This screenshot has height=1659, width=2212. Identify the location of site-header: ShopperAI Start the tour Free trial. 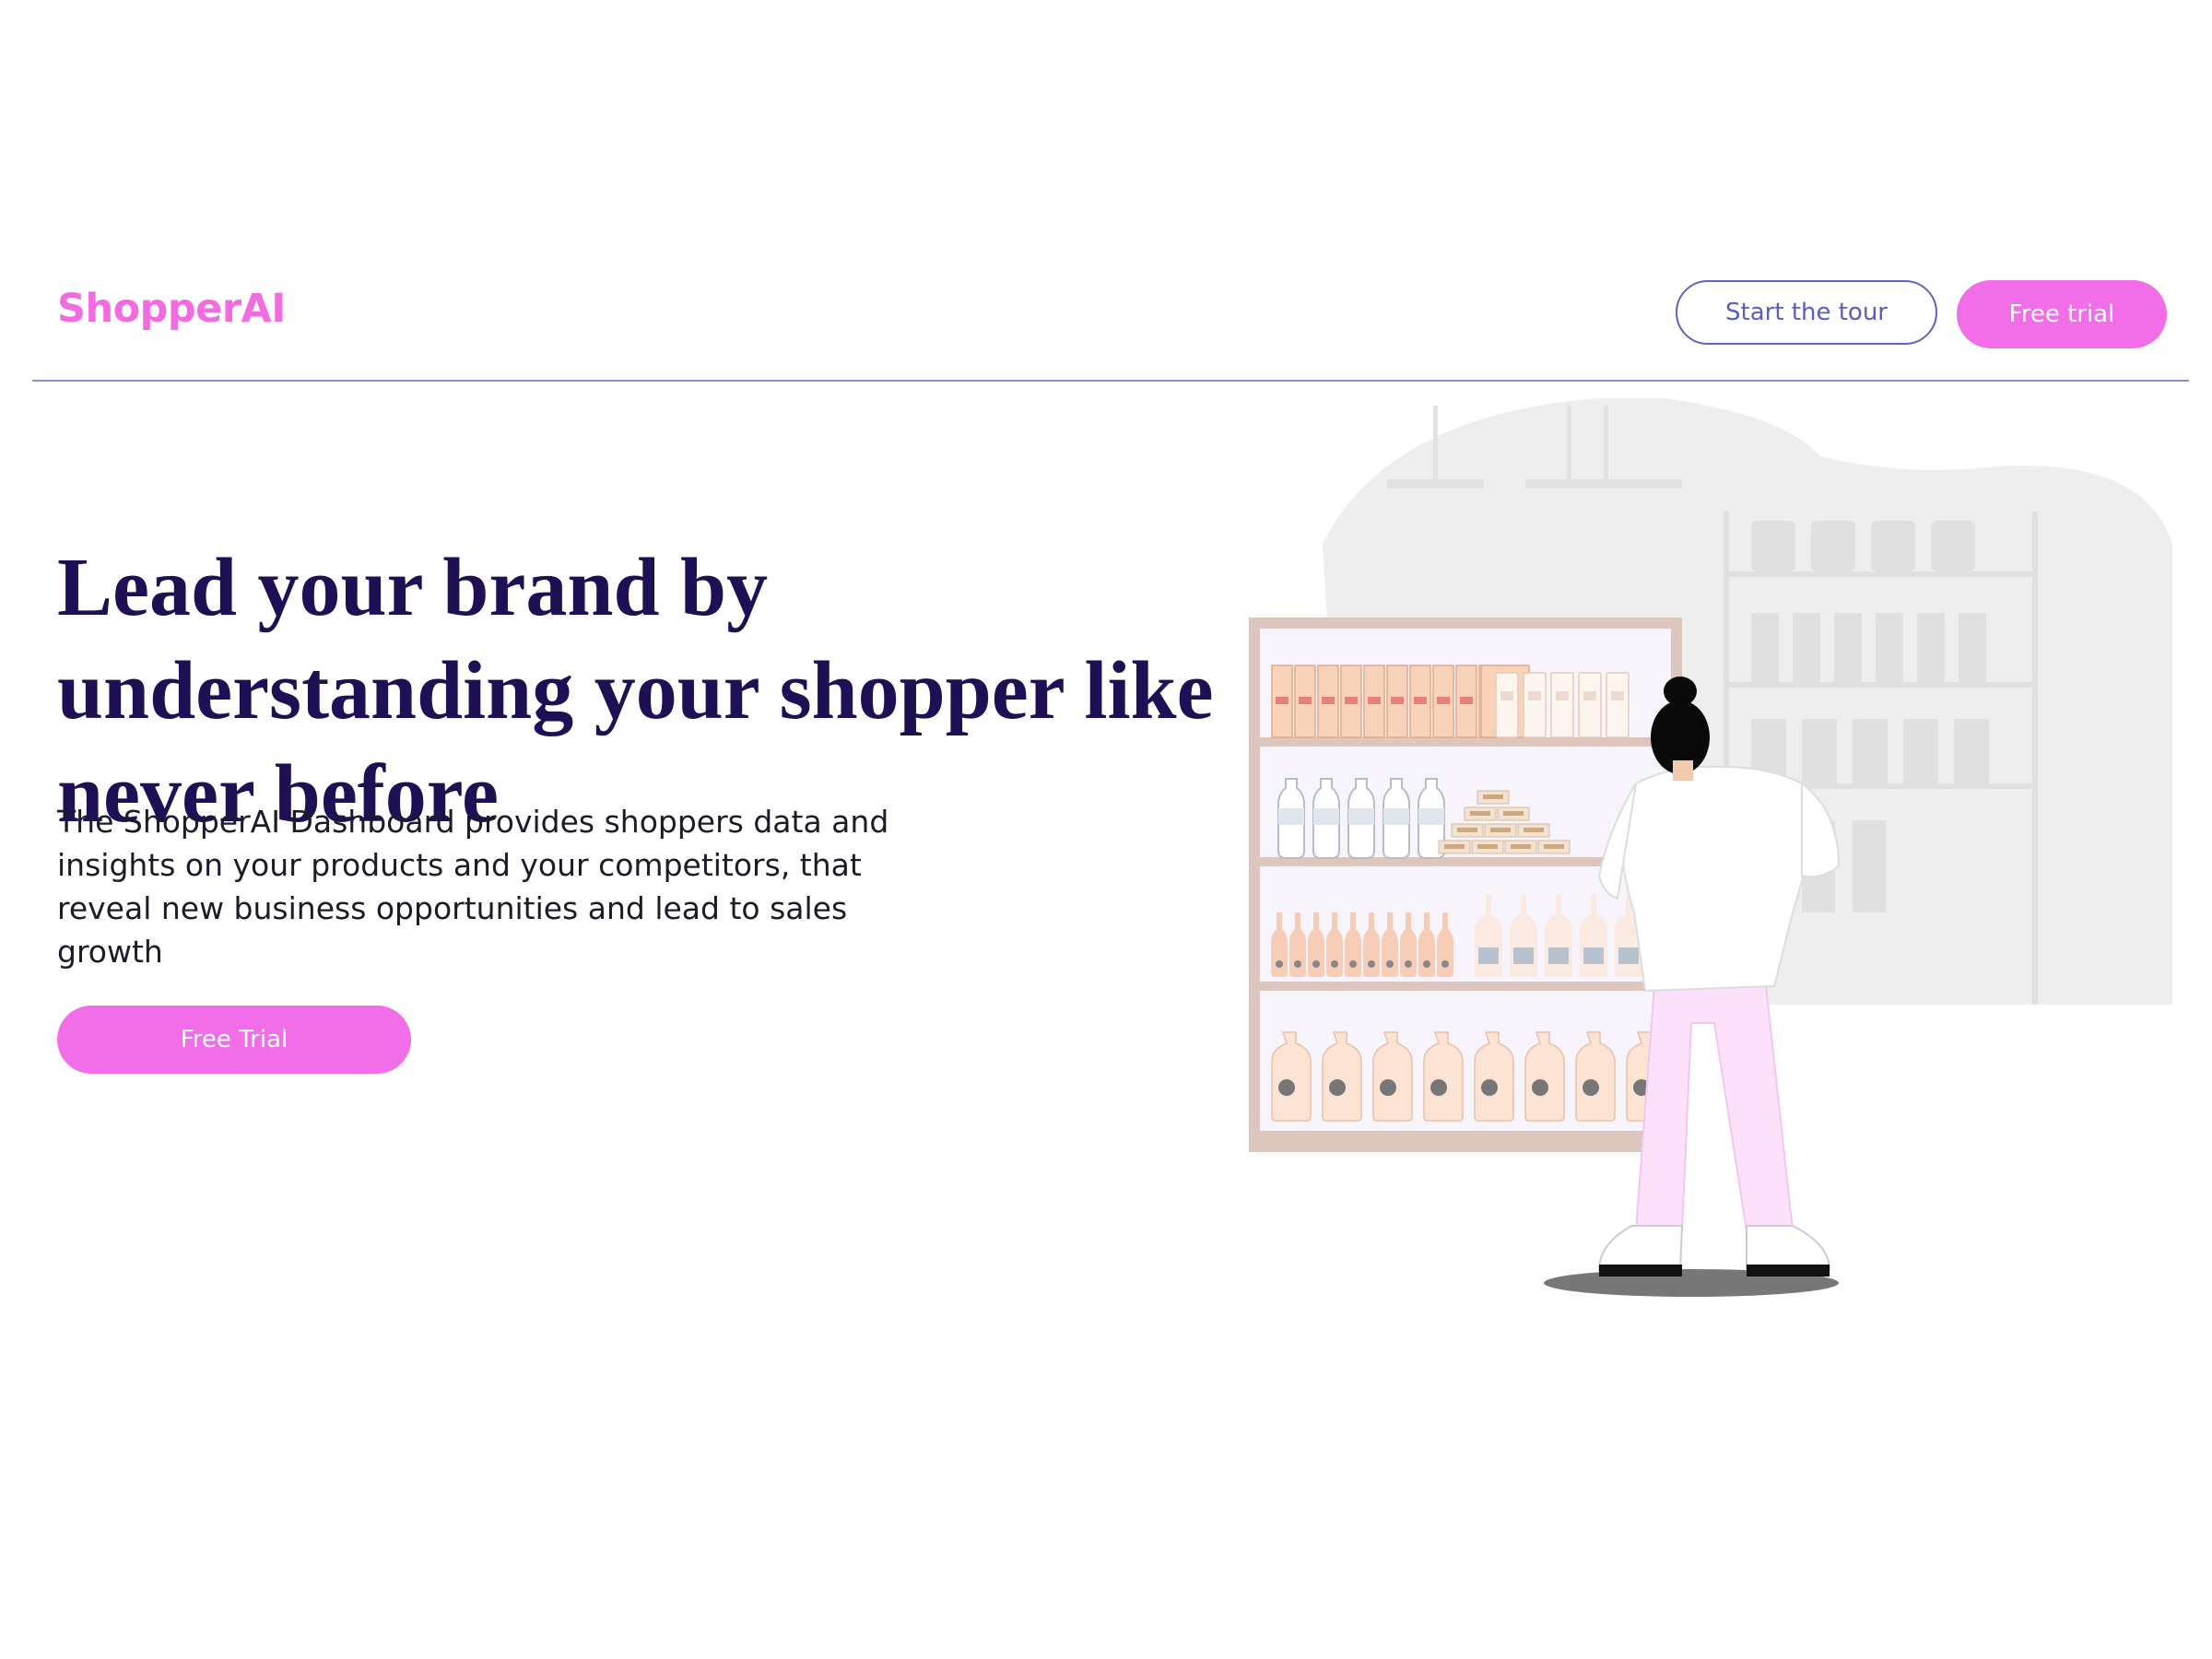
(1110, 315).